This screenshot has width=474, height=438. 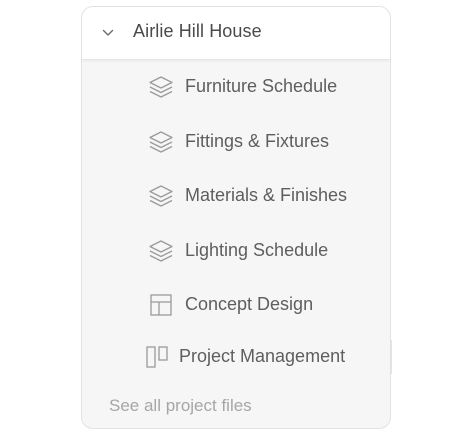 I want to click on scrollbar-track, so click(x=391, y=357).